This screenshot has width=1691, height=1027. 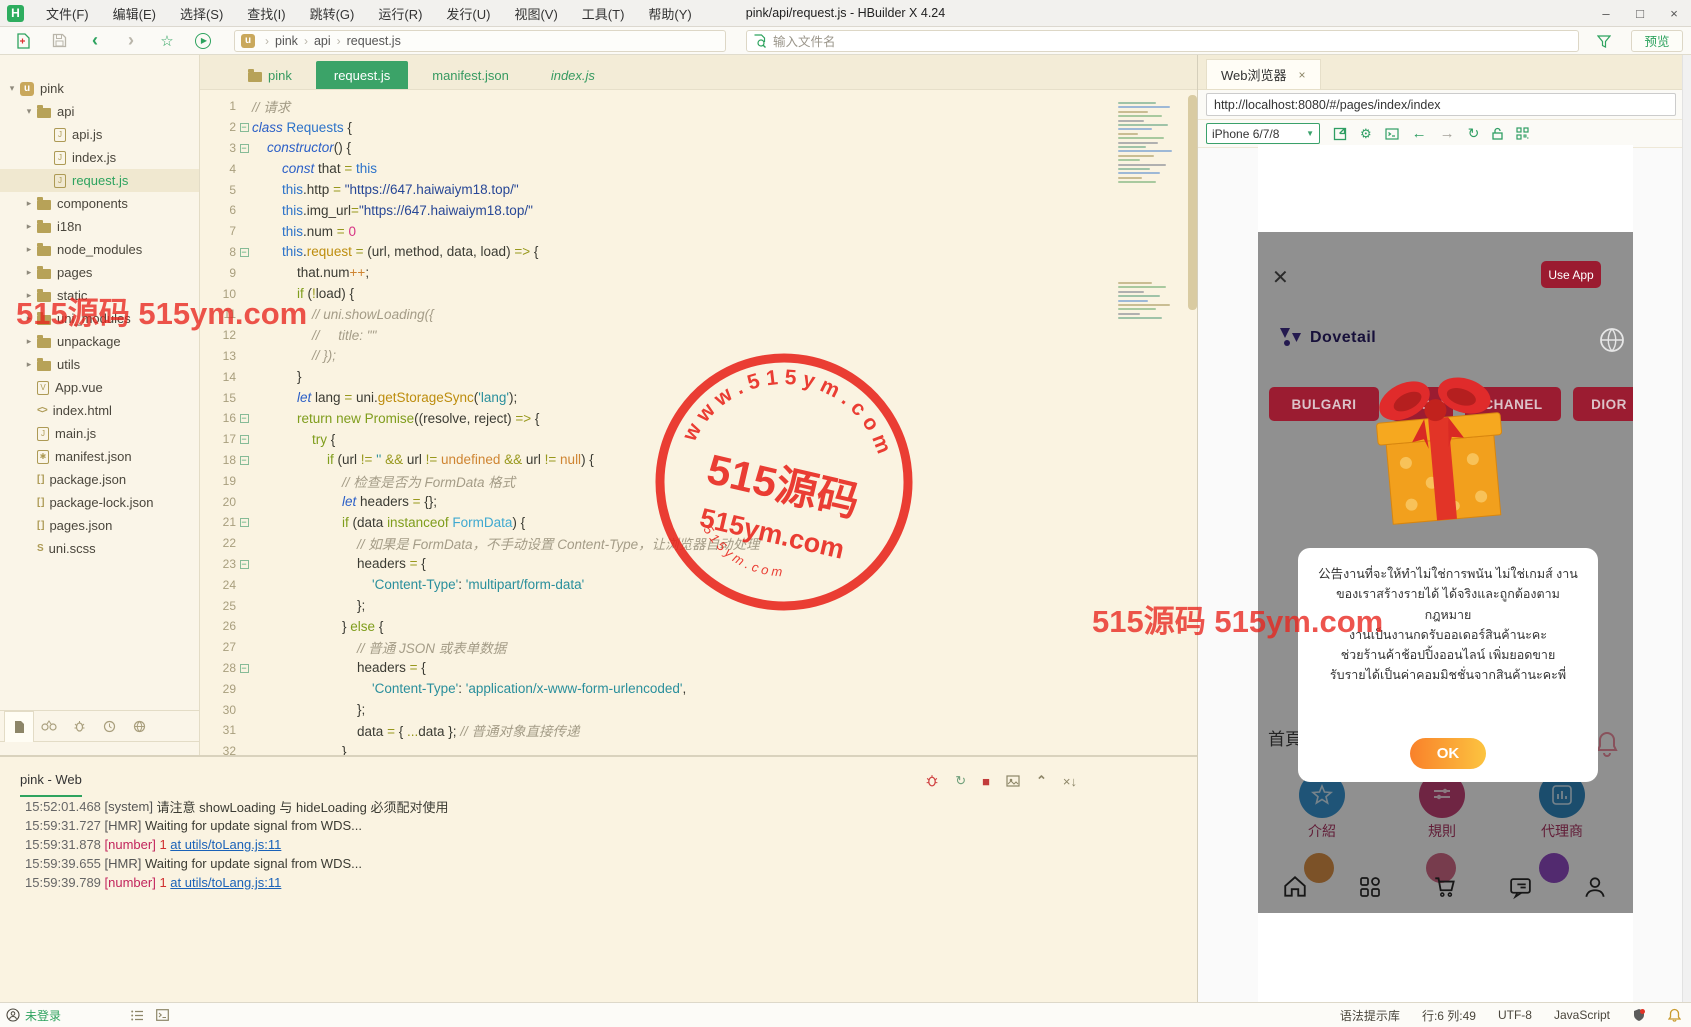 I want to click on maximize-button: □, so click(x=1640, y=13).